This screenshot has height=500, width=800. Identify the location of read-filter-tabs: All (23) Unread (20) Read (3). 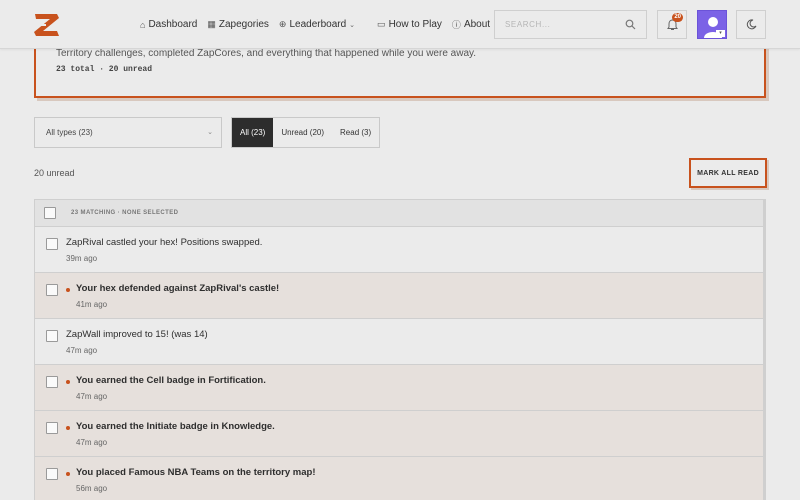
(306, 132).